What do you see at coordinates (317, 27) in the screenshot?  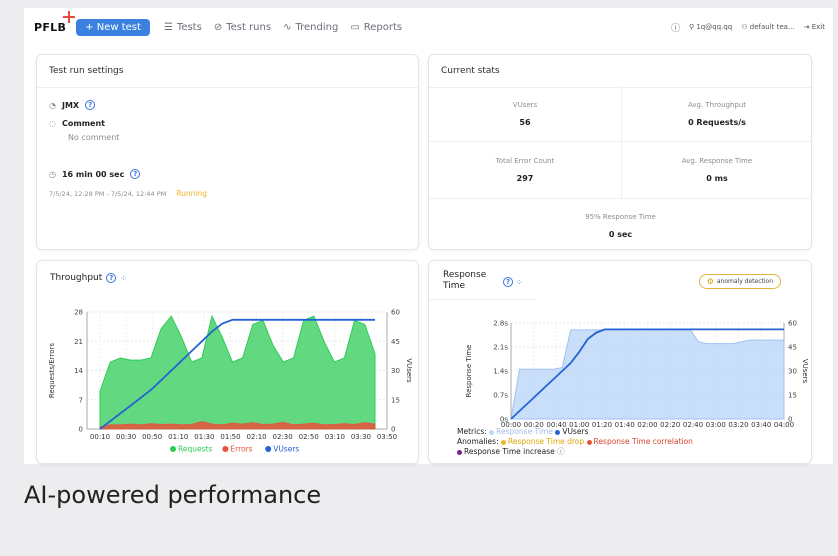 I see `nav-trending-label: Trending` at bounding box center [317, 27].